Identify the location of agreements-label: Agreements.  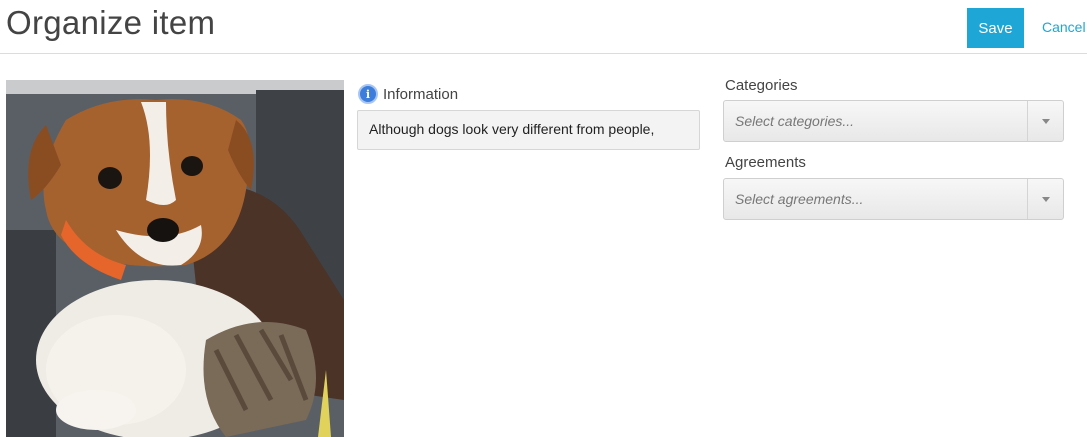
(765, 162).